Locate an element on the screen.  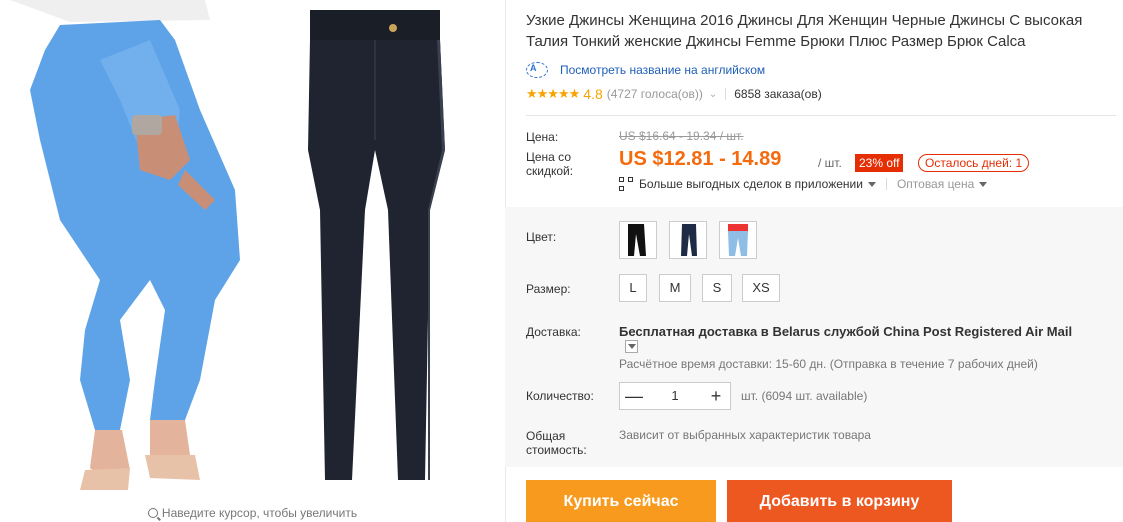
translate-link: A Посмотреть название на английском is located at coordinates (645, 70).